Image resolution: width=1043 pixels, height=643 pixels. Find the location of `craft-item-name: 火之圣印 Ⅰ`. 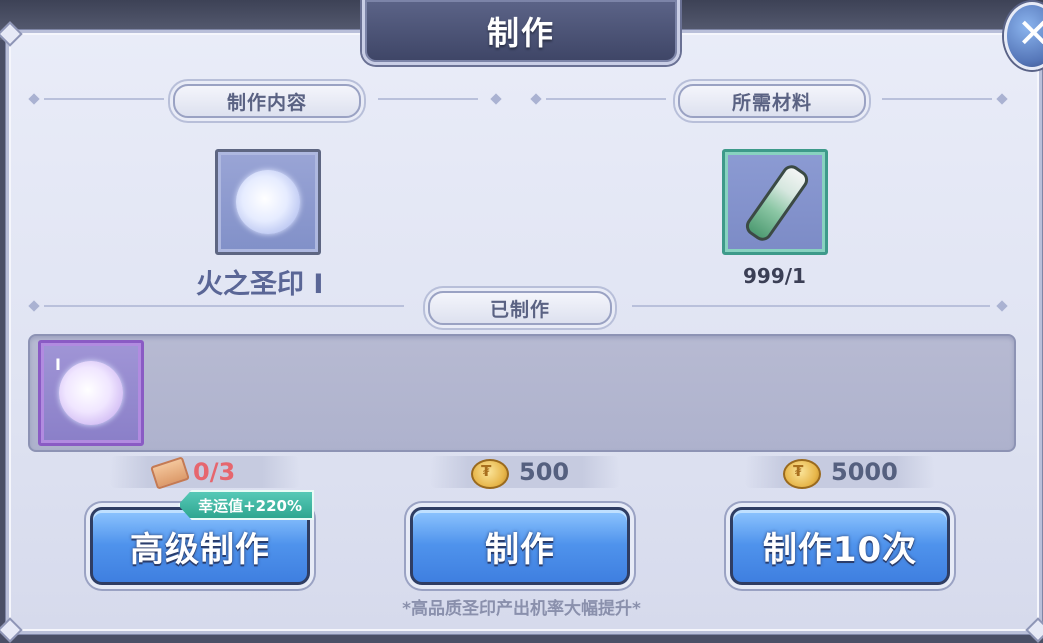

craft-item-name: 火之圣印 Ⅰ is located at coordinates (260, 284).